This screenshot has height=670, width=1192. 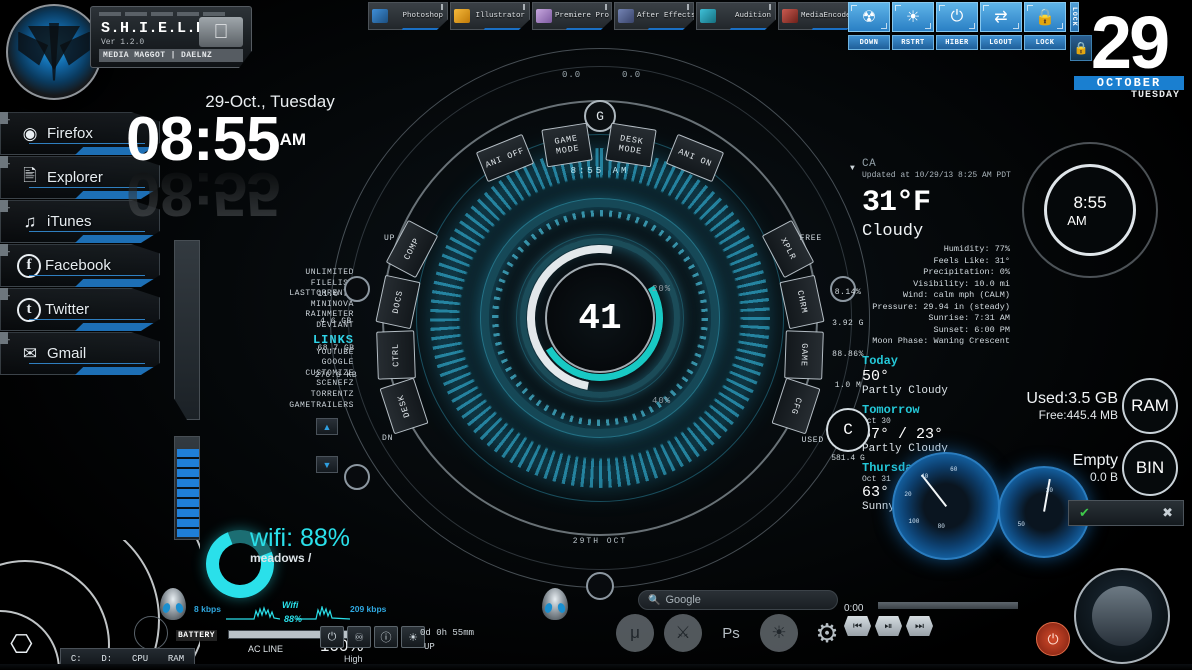 What do you see at coordinates (683, 633) in the screenshot?
I see `counterstrike-icon: ⚔` at bounding box center [683, 633].